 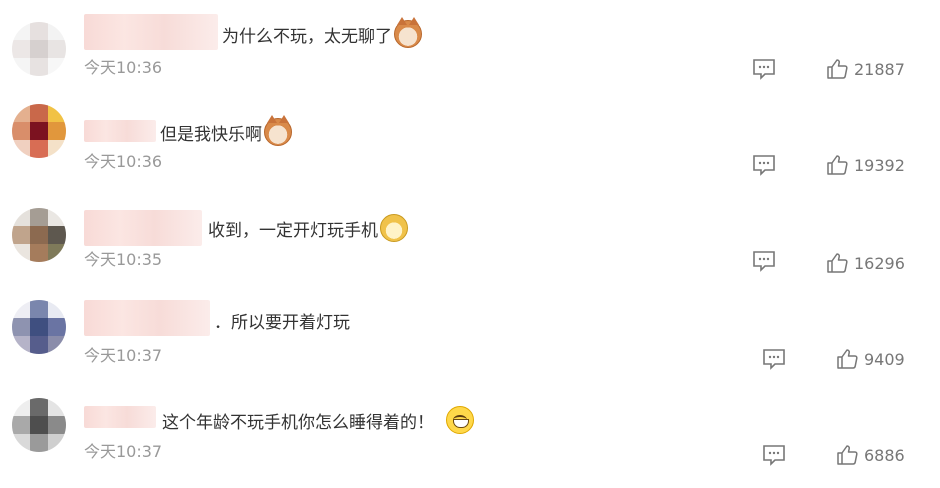 I want to click on doge-face-icon, so click(x=394, y=228).